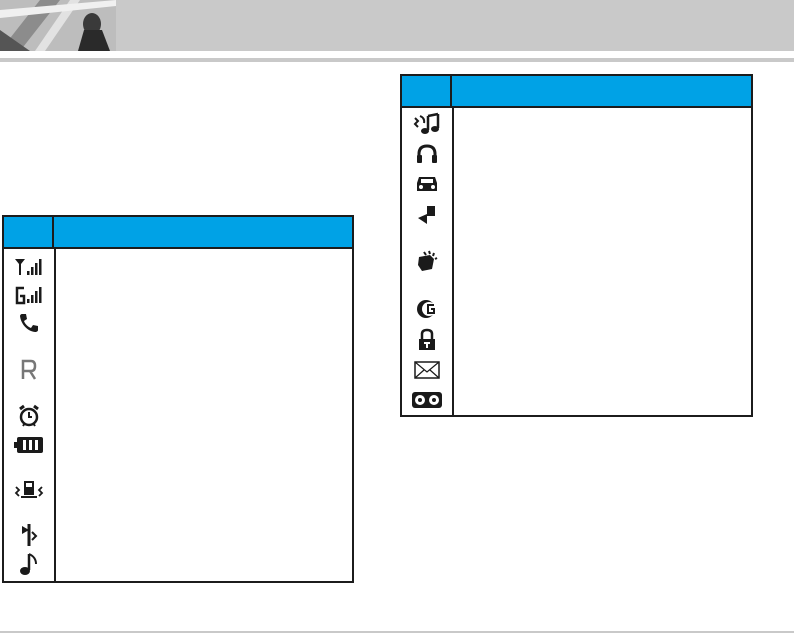  Describe the element at coordinates (29, 445) in the screenshot. I see `battery-icon` at that location.